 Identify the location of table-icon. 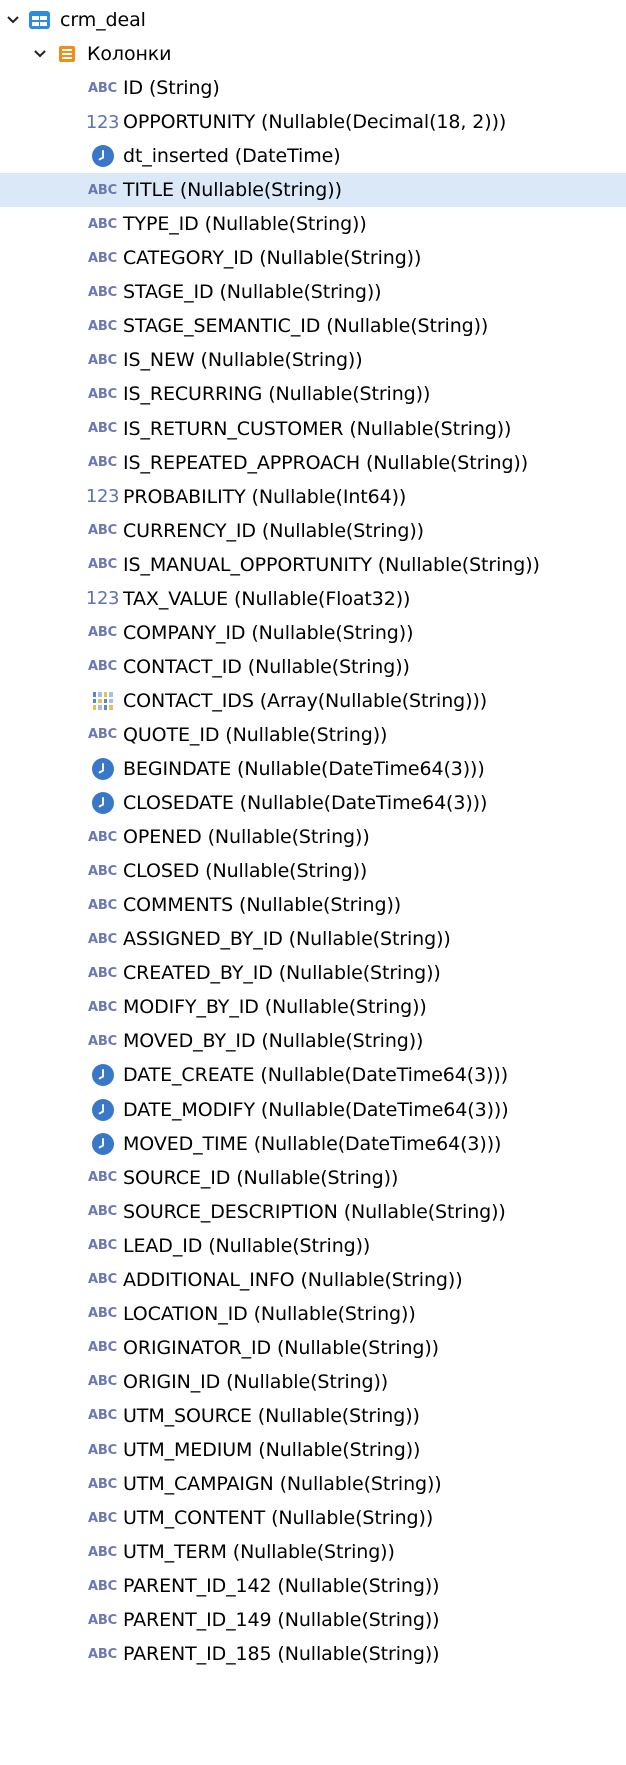
(39, 20).